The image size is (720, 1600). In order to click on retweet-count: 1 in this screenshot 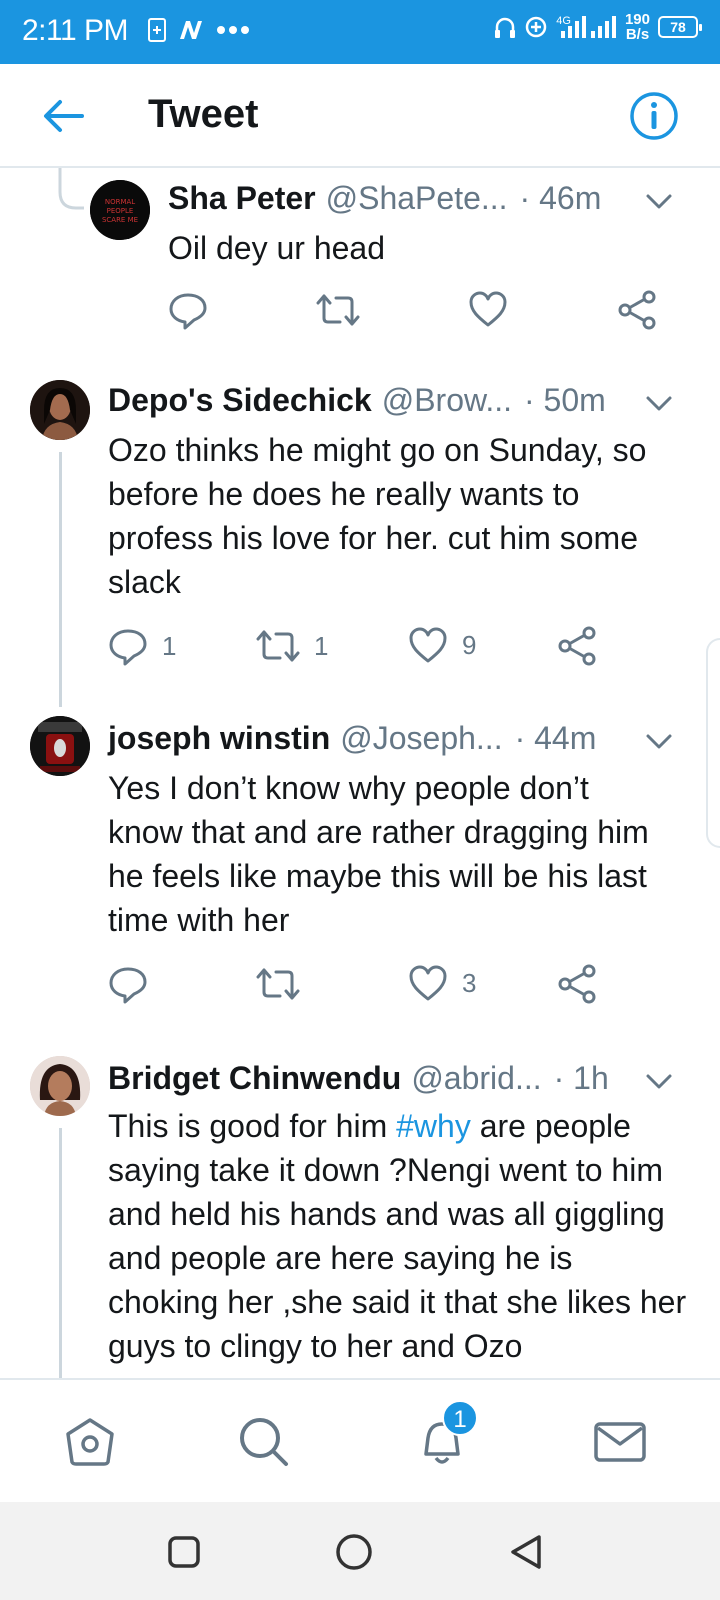, I will do `click(321, 645)`.